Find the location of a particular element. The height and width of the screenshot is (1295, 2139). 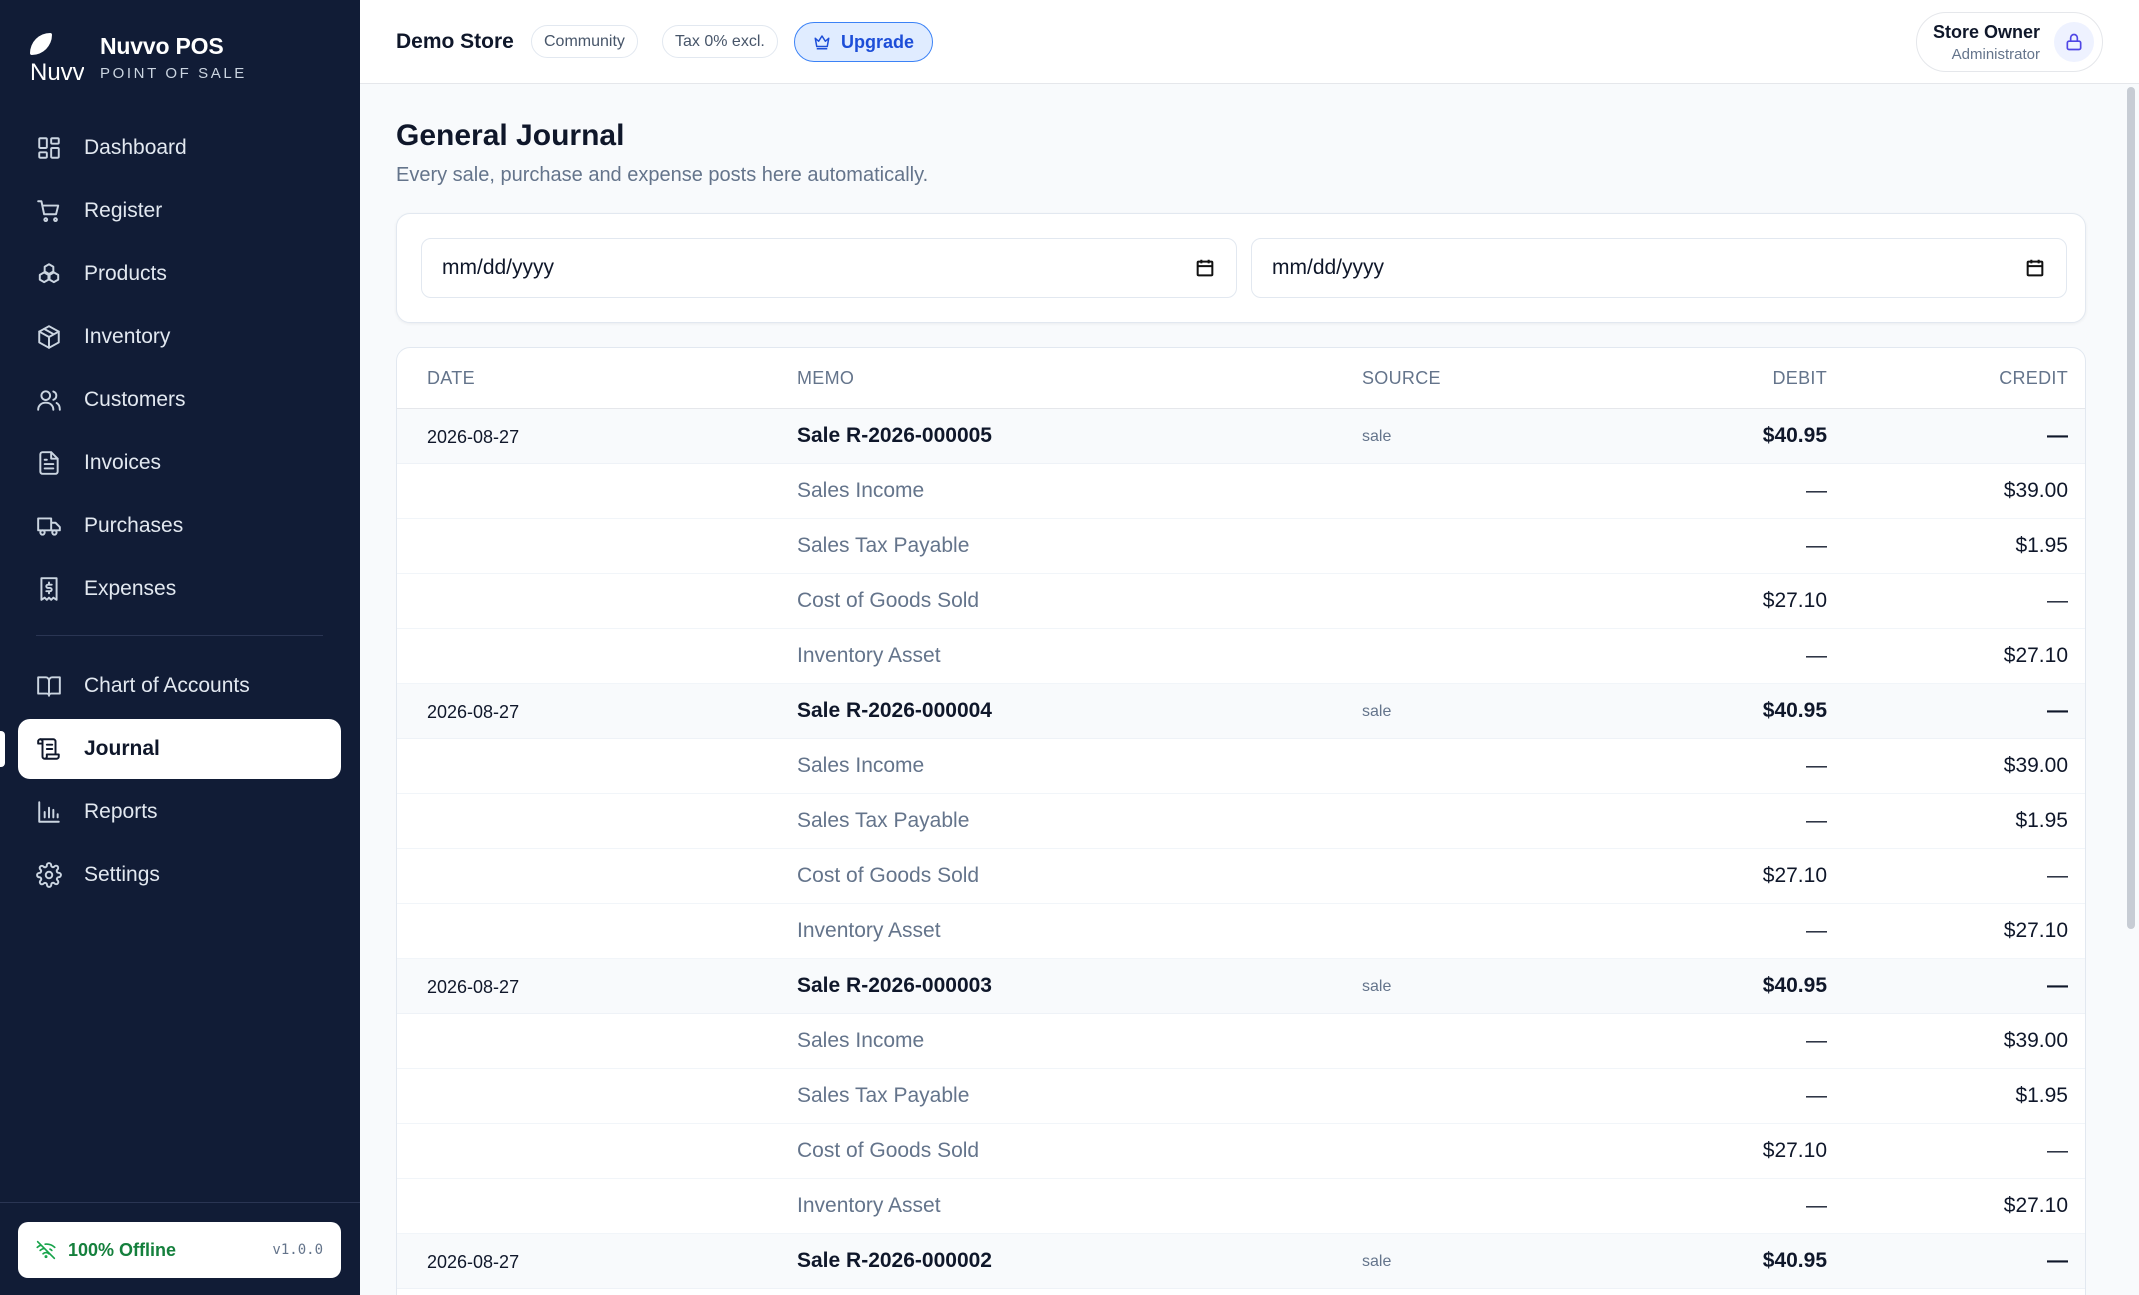

sidebar-item-label: Chart of Accounts is located at coordinates (167, 685).